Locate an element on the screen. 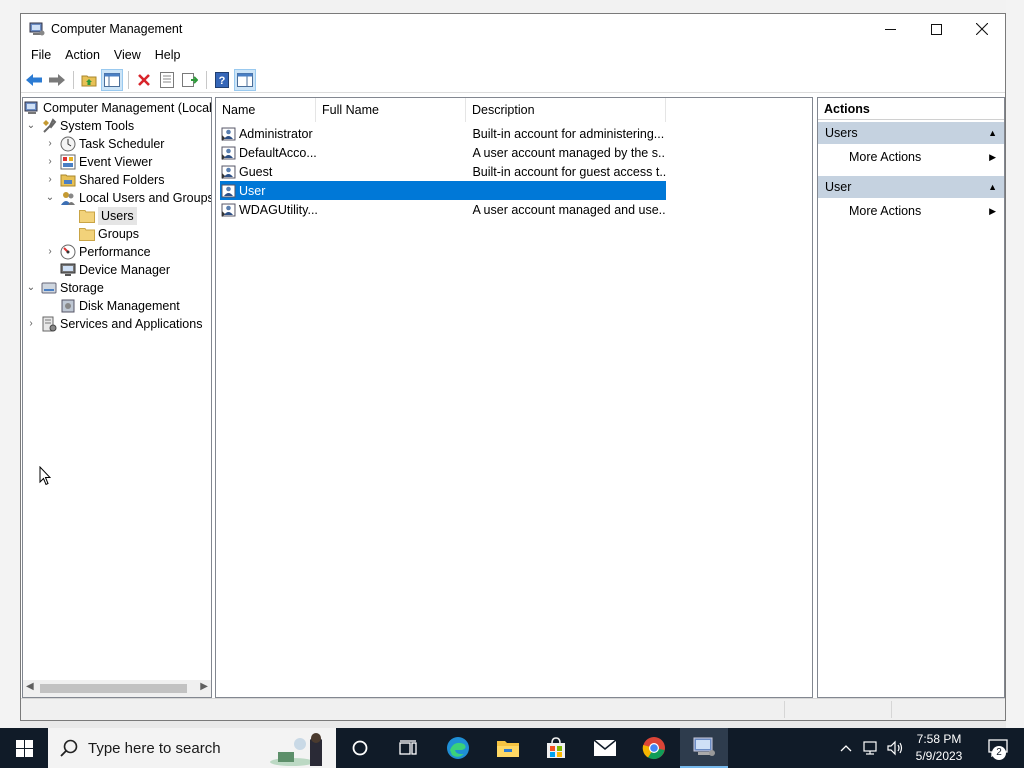 The height and width of the screenshot is (768, 1024). tree-item-storage: ⌄ Storage is located at coordinates (64, 288).